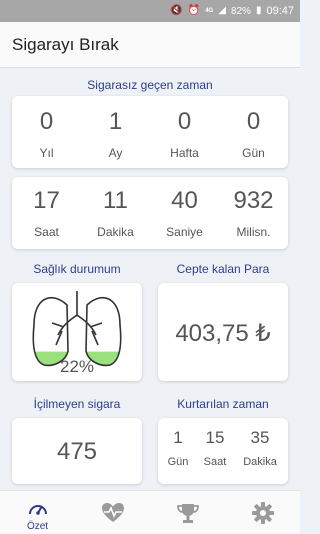 This screenshot has width=320, height=534. Describe the element at coordinates (253, 121) in the screenshot. I see `elapsed-days-value: 0` at that location.